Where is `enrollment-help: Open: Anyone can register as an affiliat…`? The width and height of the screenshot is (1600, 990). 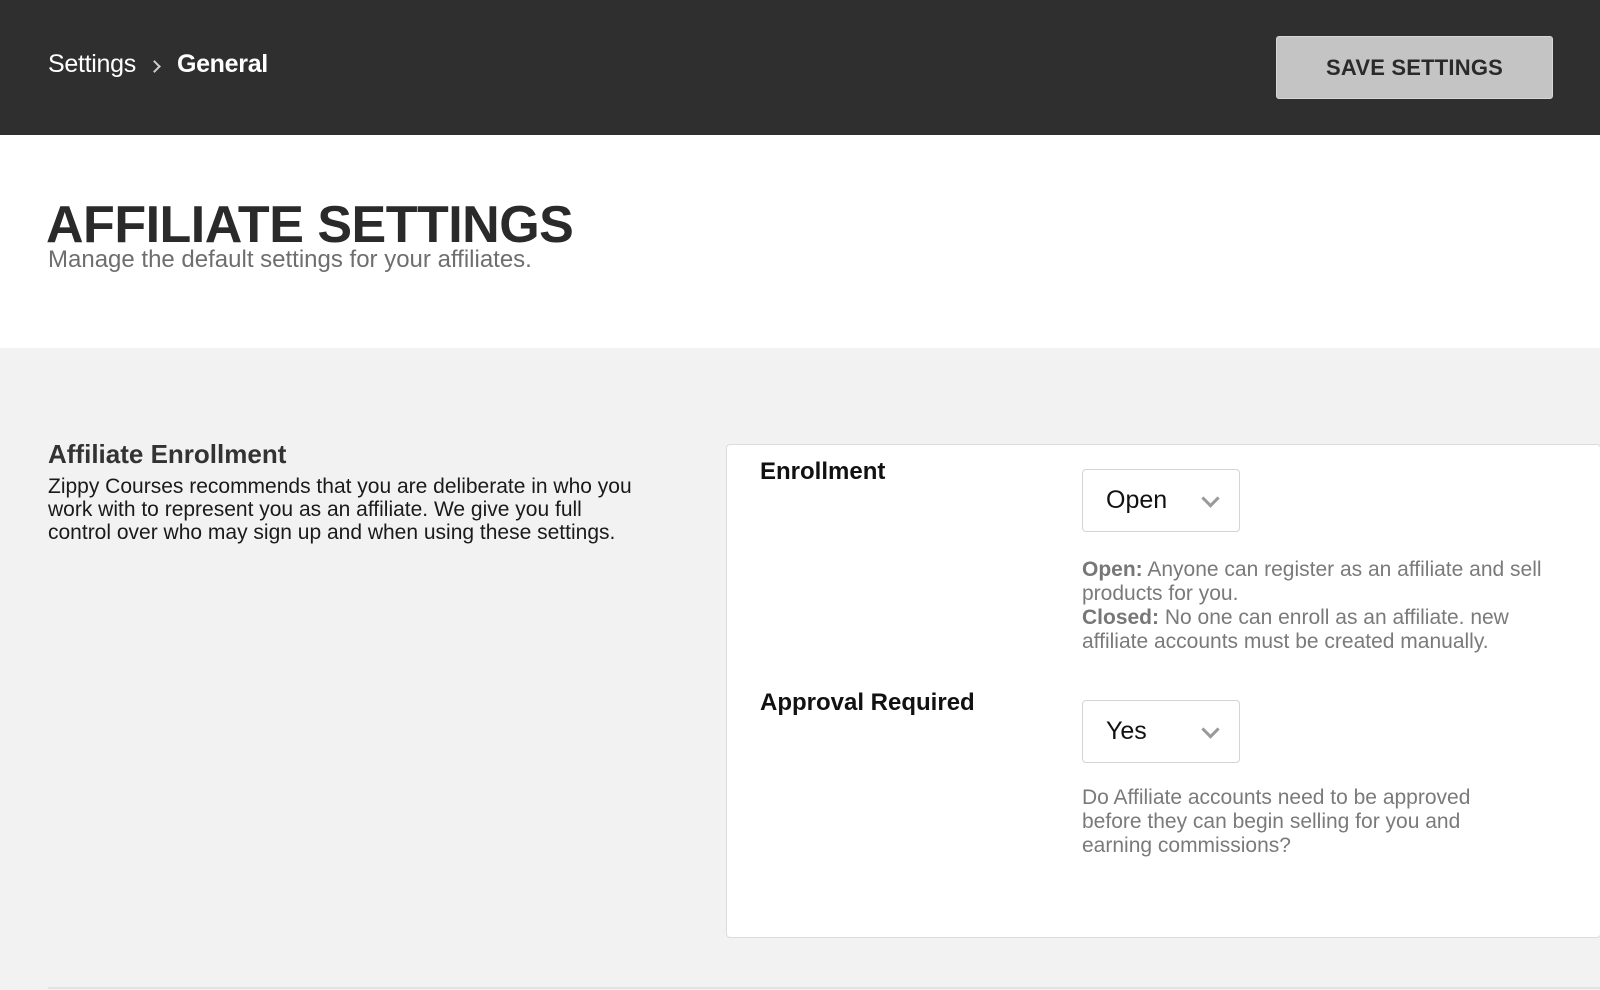
enrollment-help: Open: Anyone can register as an affiliat… is located at coordinates (1322, 606).